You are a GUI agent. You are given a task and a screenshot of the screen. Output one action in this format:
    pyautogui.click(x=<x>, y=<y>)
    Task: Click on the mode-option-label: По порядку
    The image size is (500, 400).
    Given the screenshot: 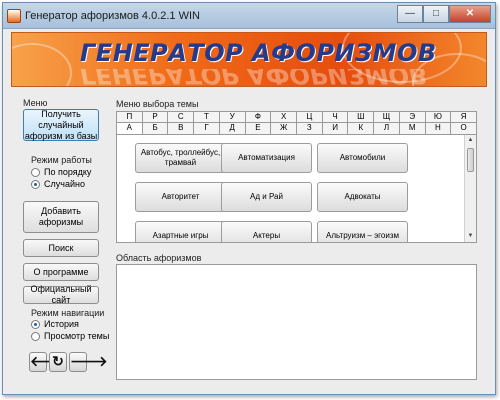 What is the action you would take?
    pyautogui.click(x=68, y=172)
    